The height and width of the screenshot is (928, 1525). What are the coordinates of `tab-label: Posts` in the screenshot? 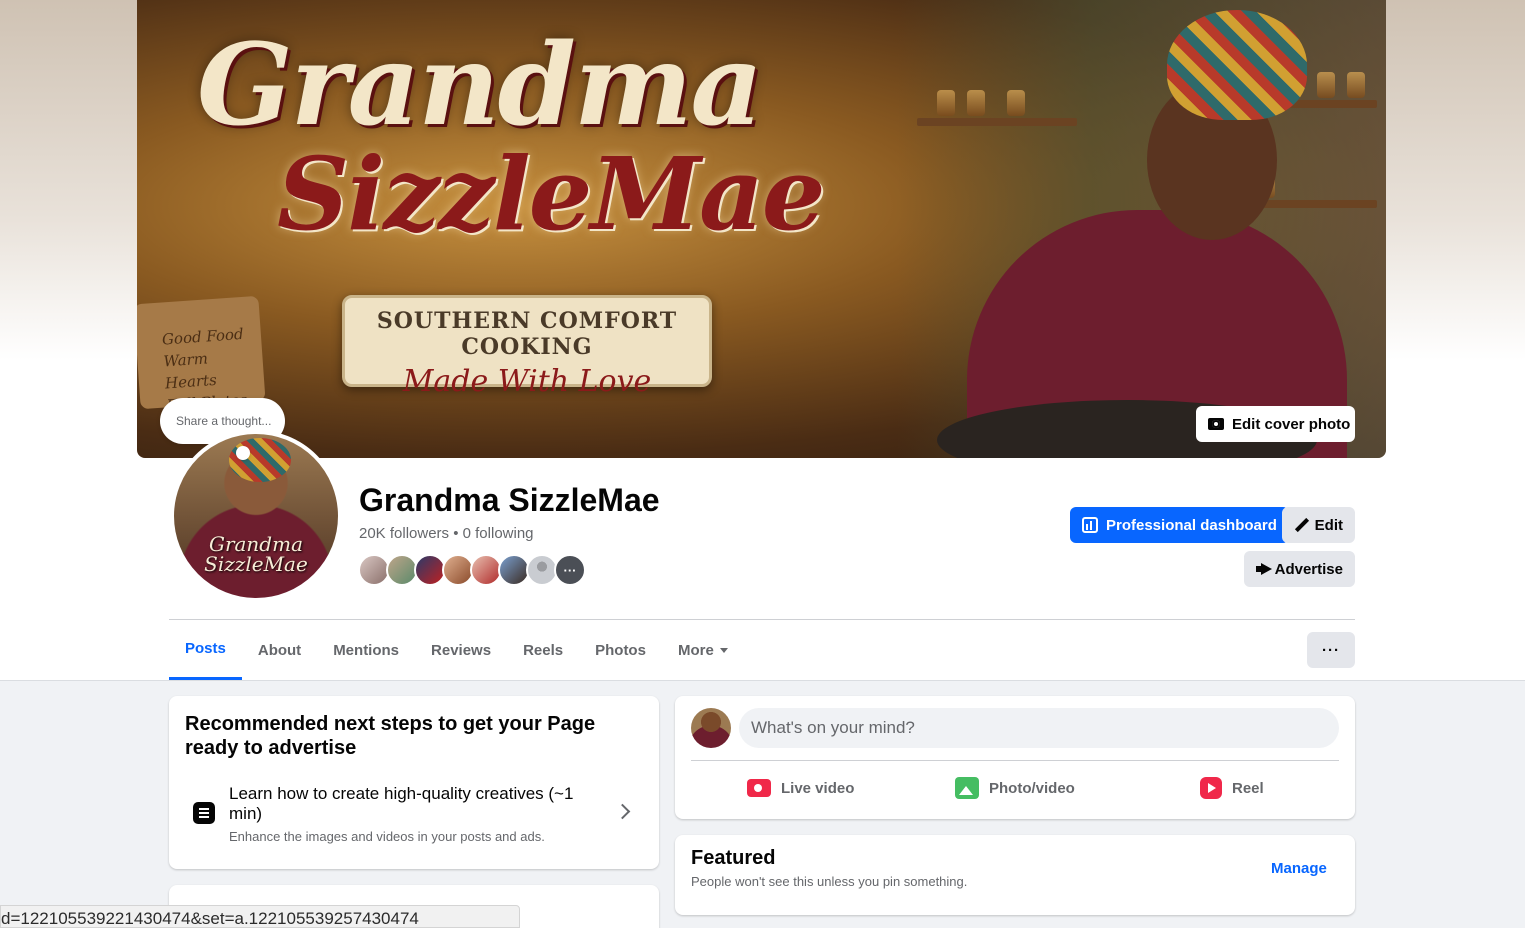 It's located at (205, 648).